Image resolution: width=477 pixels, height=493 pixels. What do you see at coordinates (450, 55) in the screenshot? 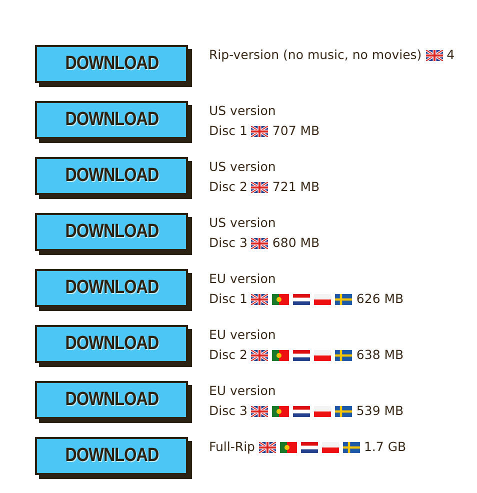
I see `file-size: 4` at bounding box center [450, 55].